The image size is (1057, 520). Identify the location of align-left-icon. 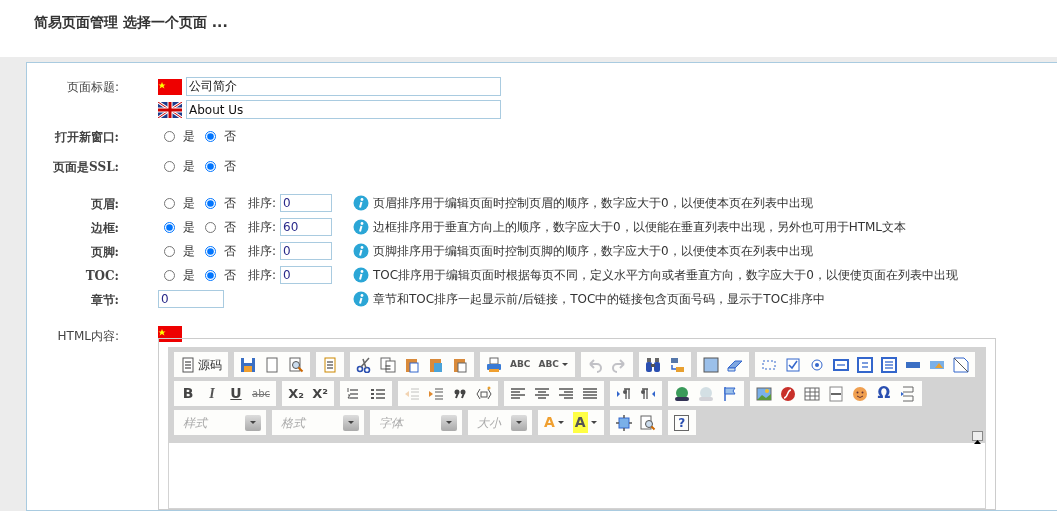
(518, 393).